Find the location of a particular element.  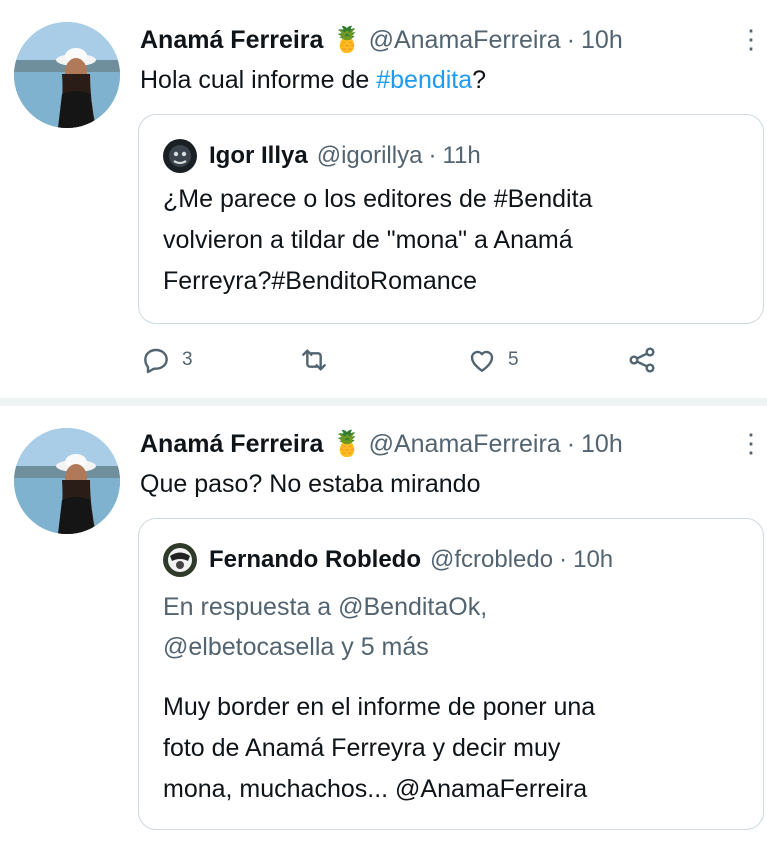

tweet-text: Hola cual informe de #bendita? is located at coordinates (313, 80).